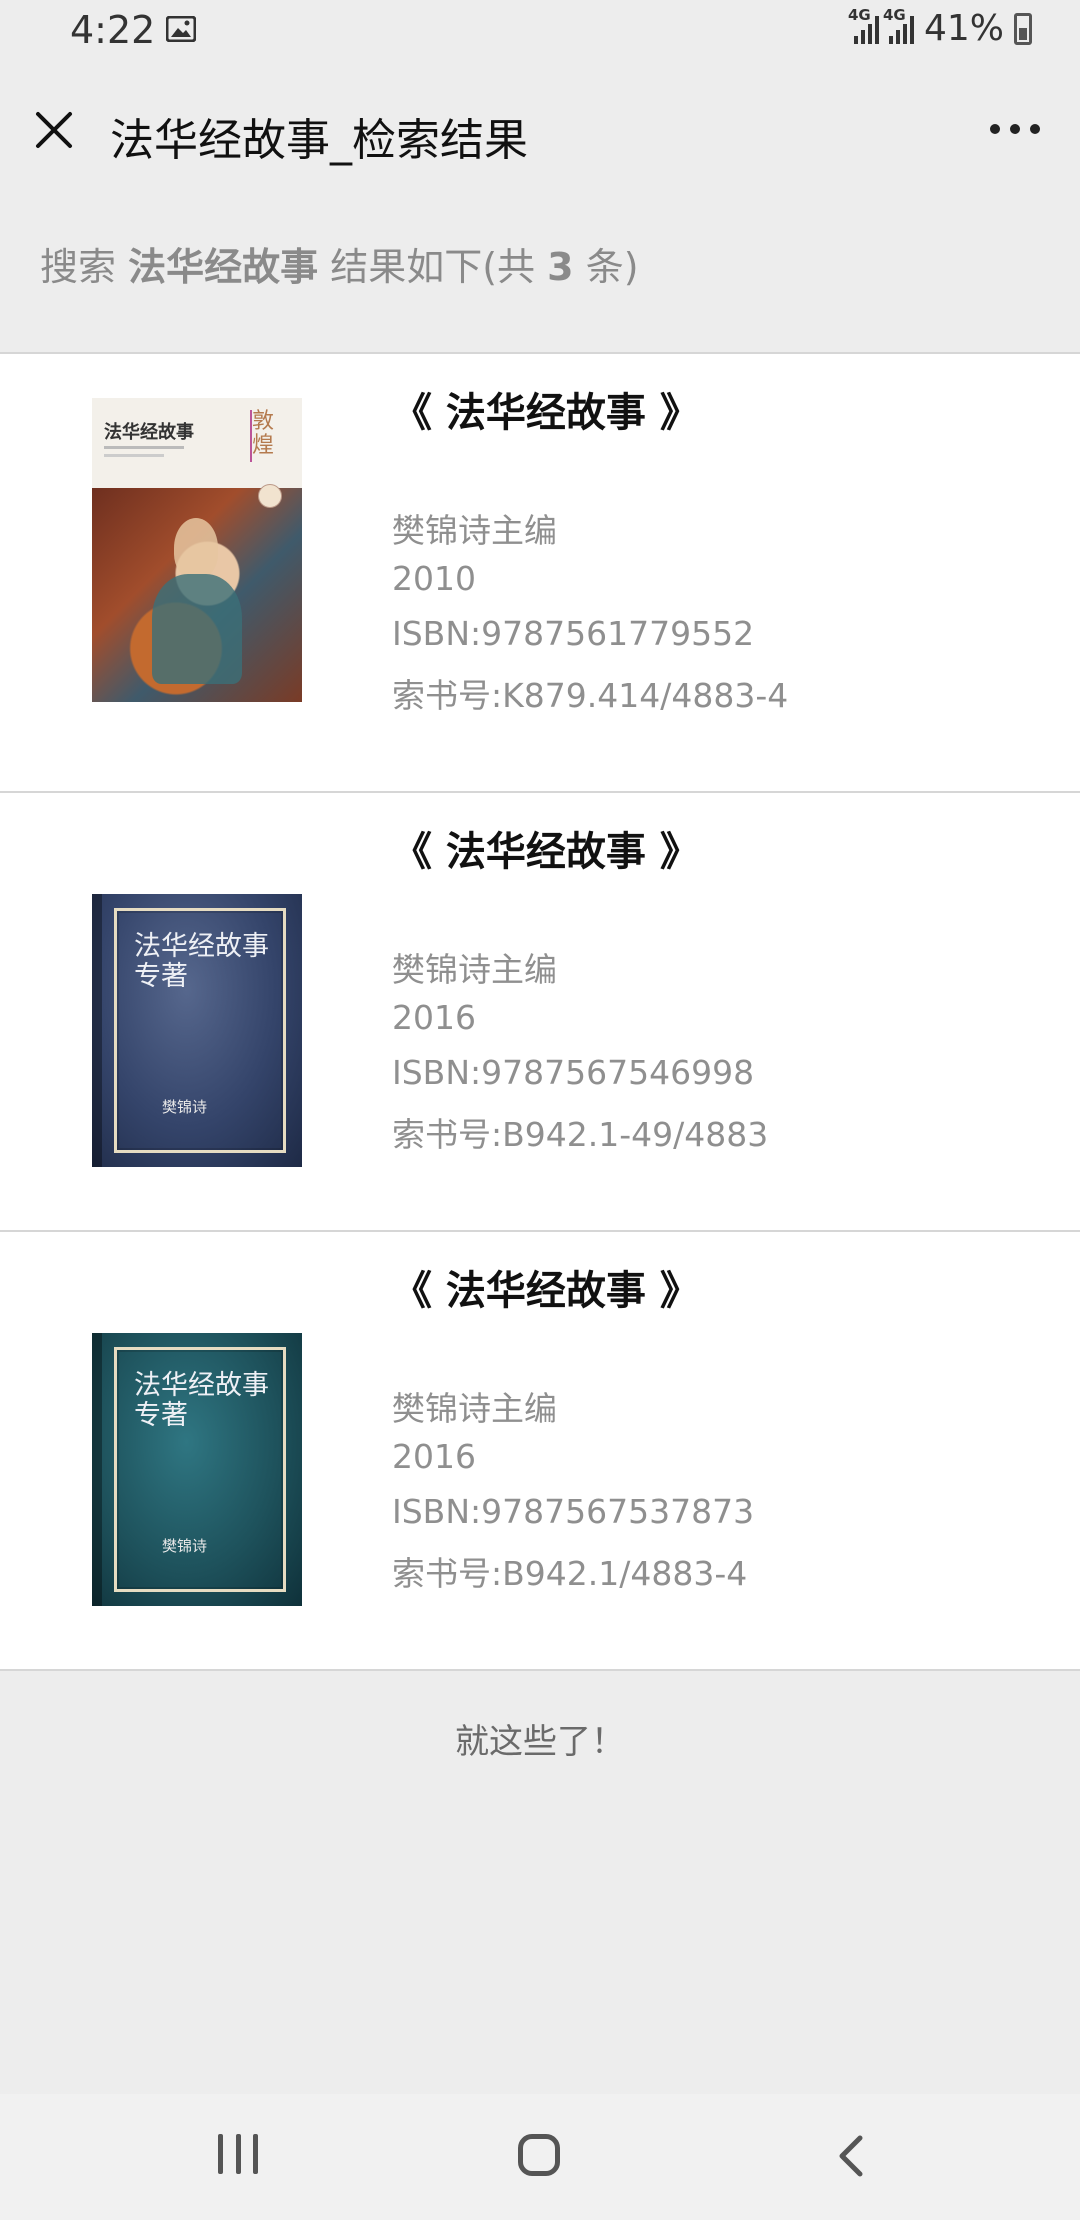 The width and height of the screenshot is (1080, 2220). Describe the element at coordinates (898, 25) in the screenshot. I see `signal-icon-2: 4G` at that location.